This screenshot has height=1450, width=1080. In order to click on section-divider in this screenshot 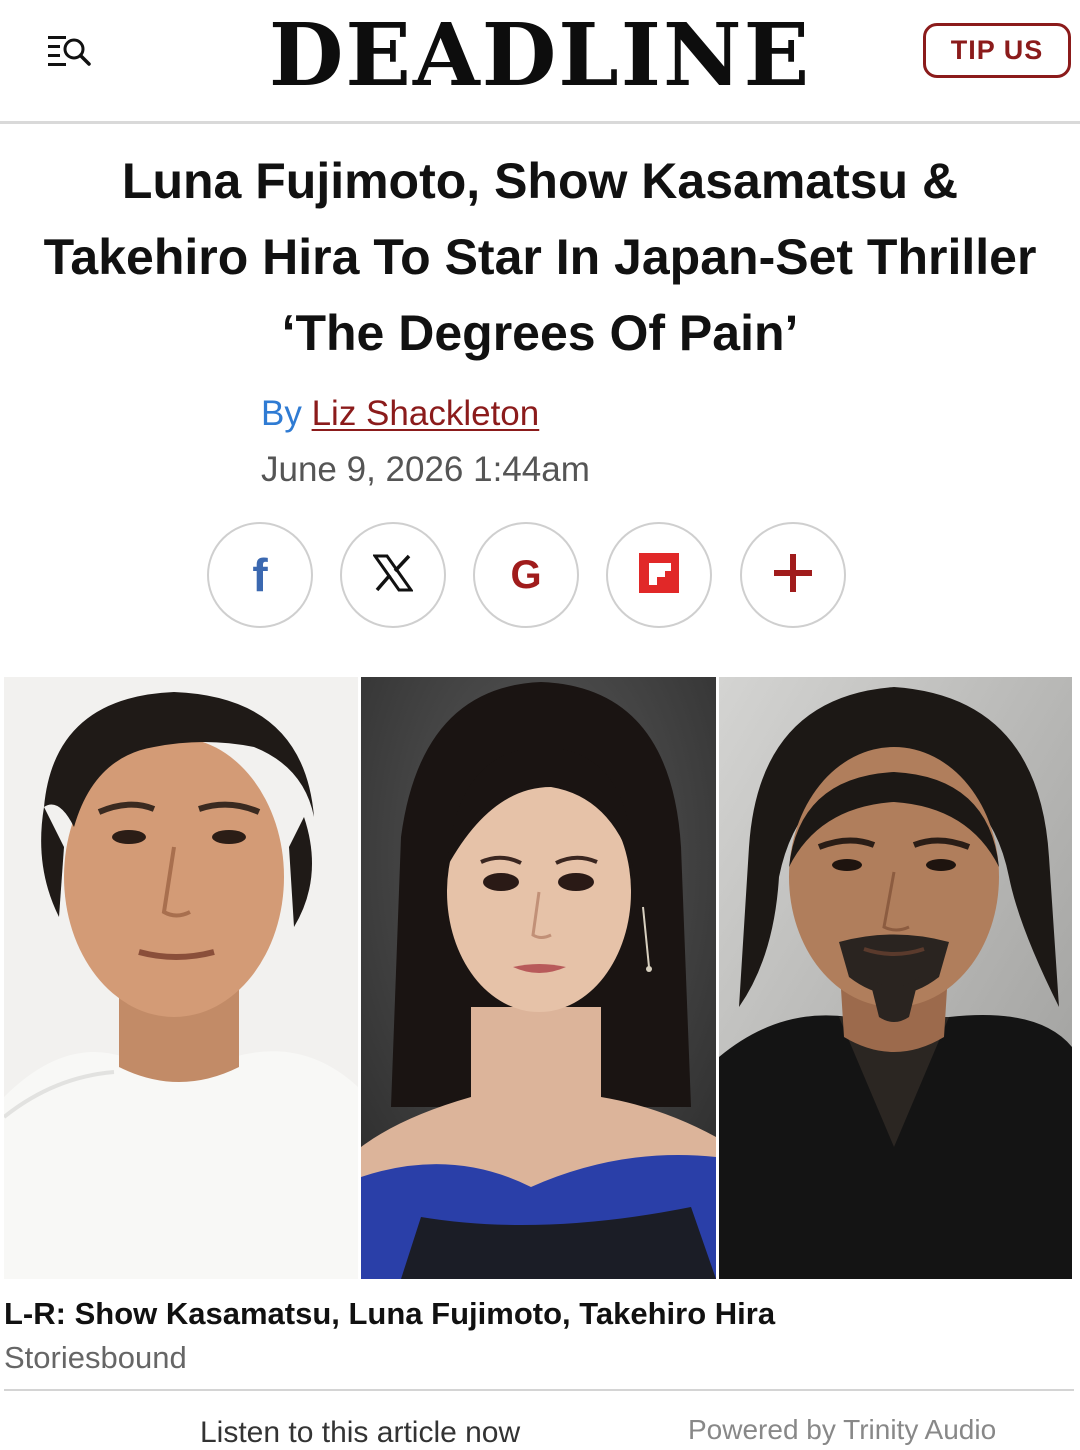, I will do `click(539, 1390)`.